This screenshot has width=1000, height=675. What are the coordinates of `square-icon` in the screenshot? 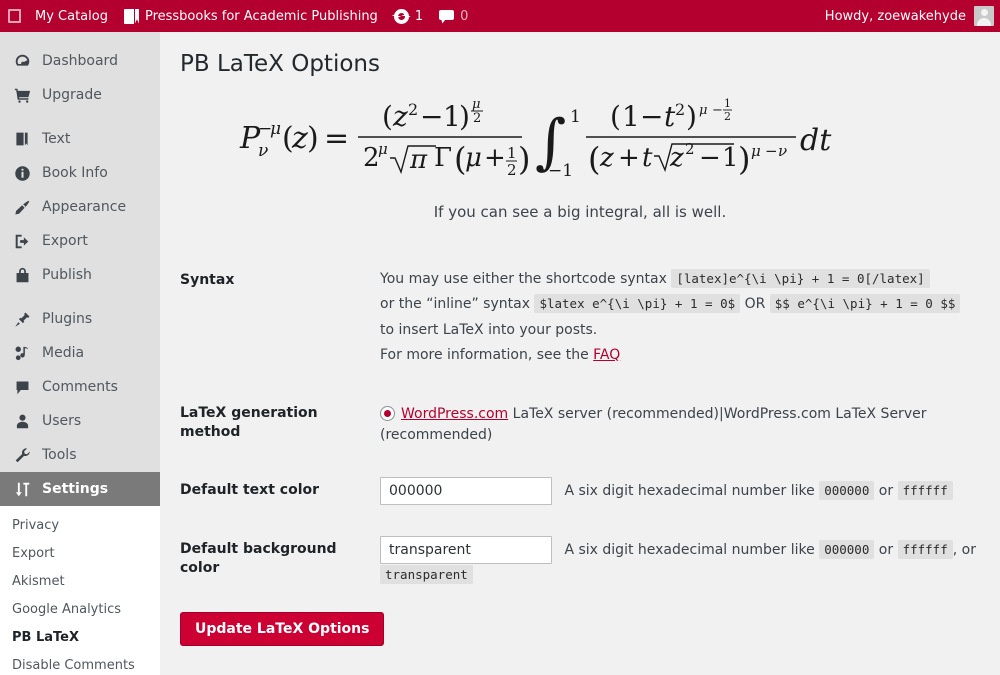 It's located at (14, 16).